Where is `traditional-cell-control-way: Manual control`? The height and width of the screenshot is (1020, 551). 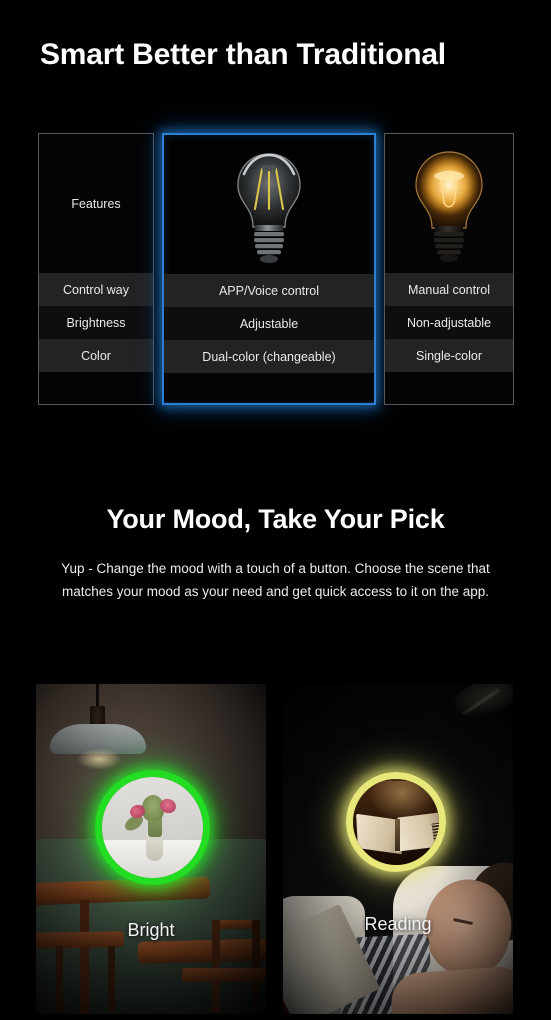
traditional-cell-control-way: Manual control is located at coordinates (449, 289).